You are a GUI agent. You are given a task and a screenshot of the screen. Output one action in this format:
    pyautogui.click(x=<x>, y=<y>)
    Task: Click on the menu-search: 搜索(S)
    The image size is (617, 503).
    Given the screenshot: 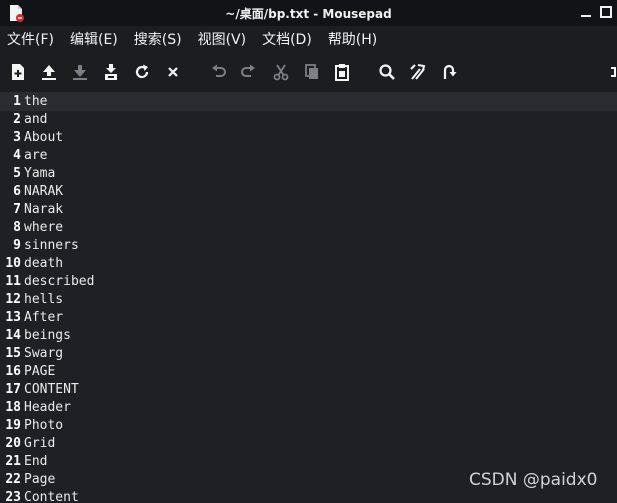 What is the action you would take?
    pyautogui.click(x=158, y=39)
    